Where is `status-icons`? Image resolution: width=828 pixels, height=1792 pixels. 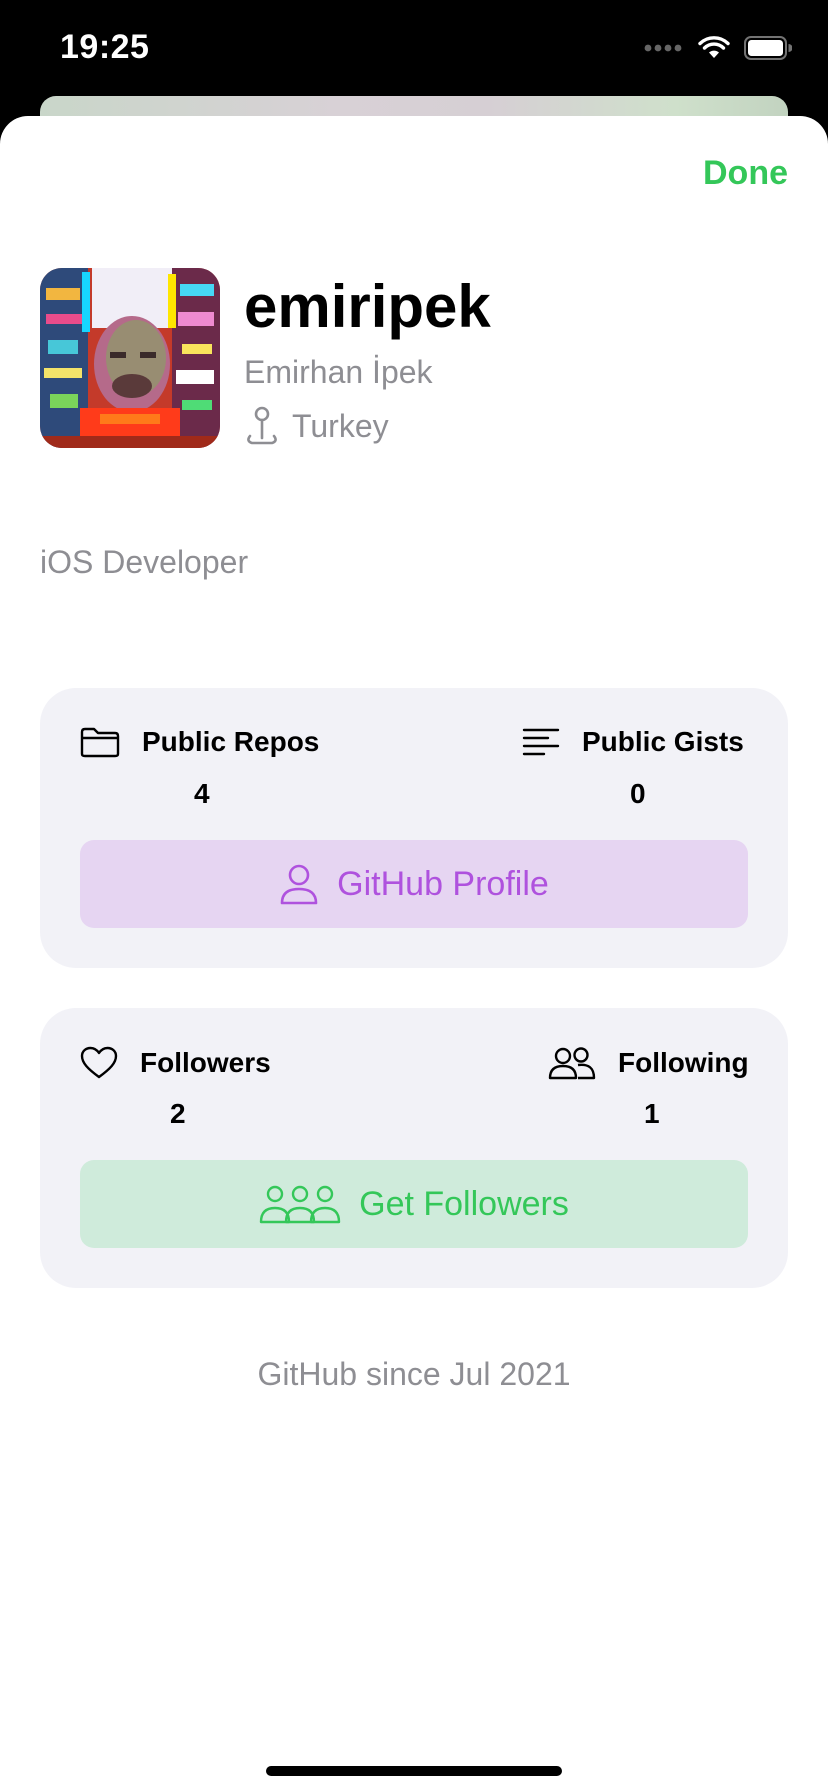
status-icons is located at coordinates (718, 48).